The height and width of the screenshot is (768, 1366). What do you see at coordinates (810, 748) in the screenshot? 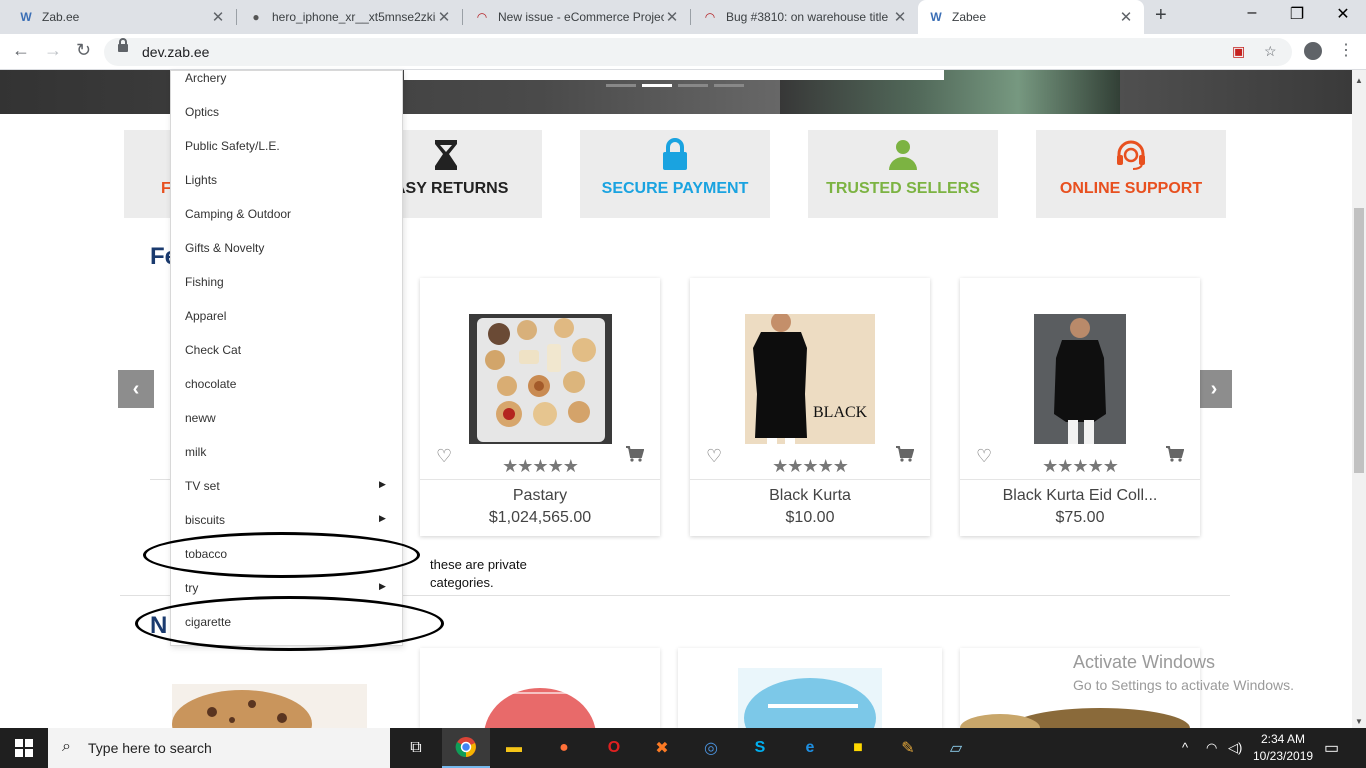
I see `edge-icon: e` at bounding box center [810, 748].